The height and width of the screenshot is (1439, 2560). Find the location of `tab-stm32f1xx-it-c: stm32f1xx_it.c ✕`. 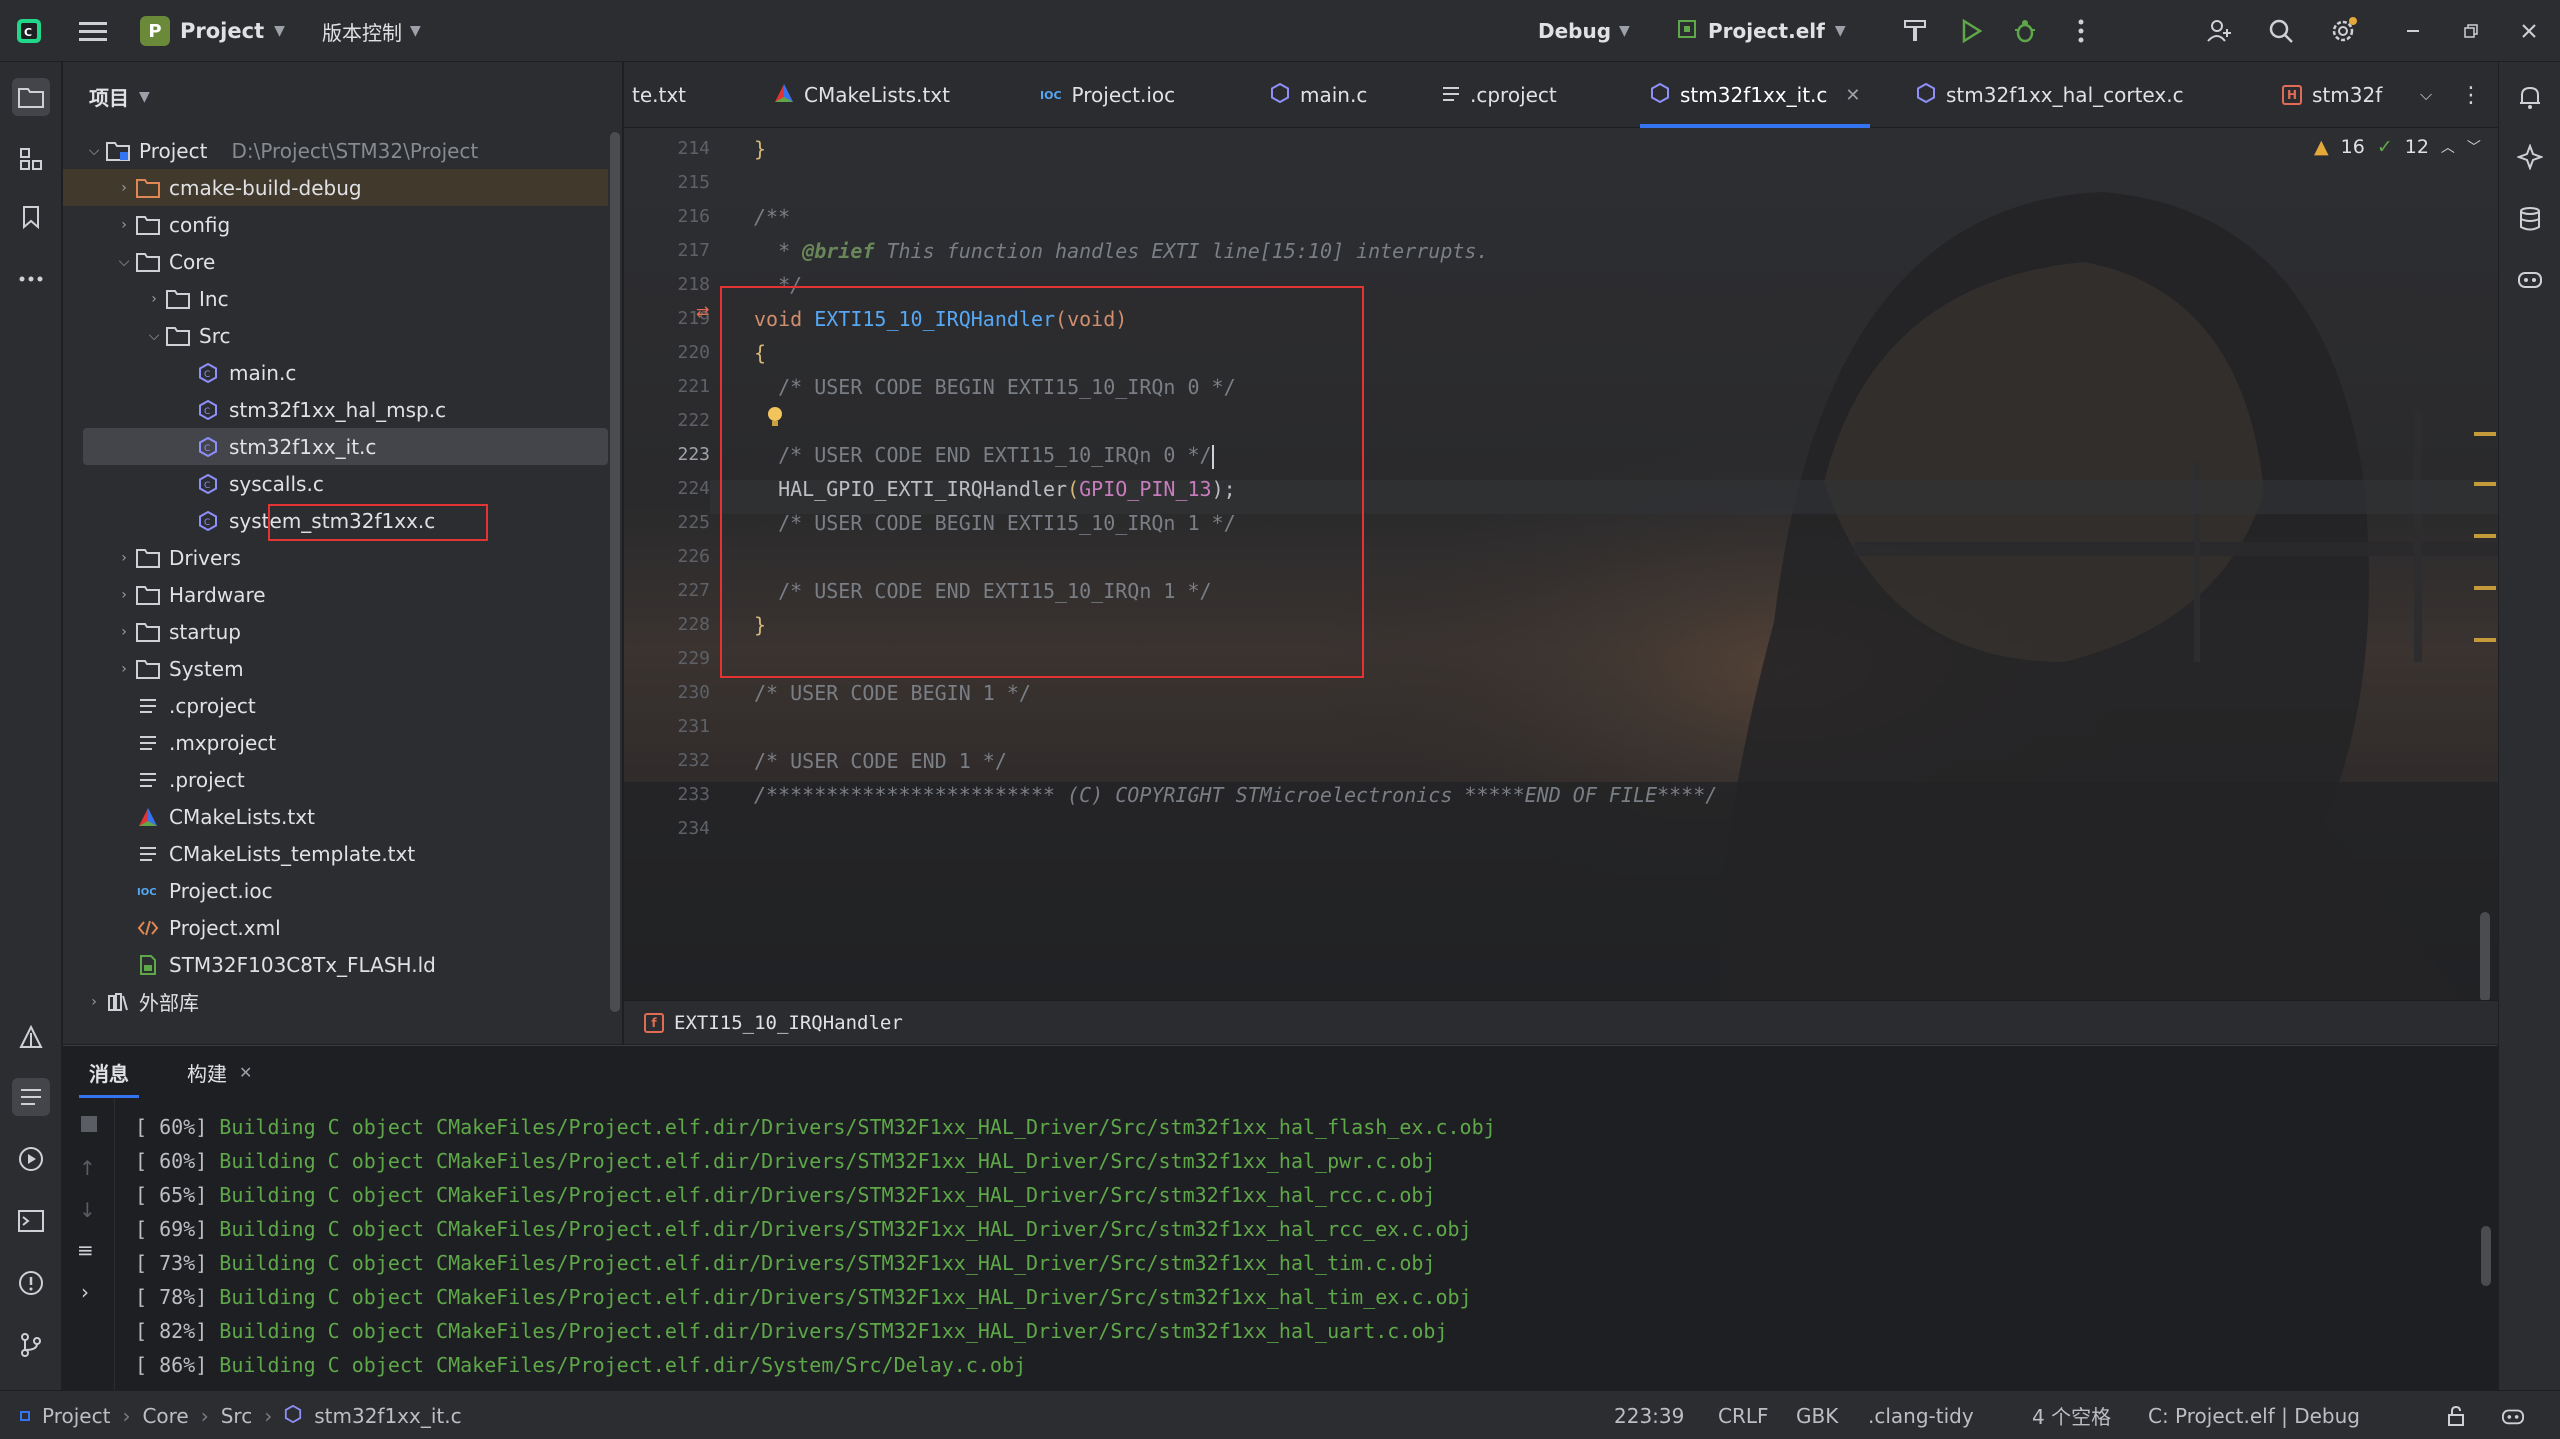

tab-stm32f1xx-it-c: stm32f1xx_it.c ✕ is located at coordinates (1755, 95).